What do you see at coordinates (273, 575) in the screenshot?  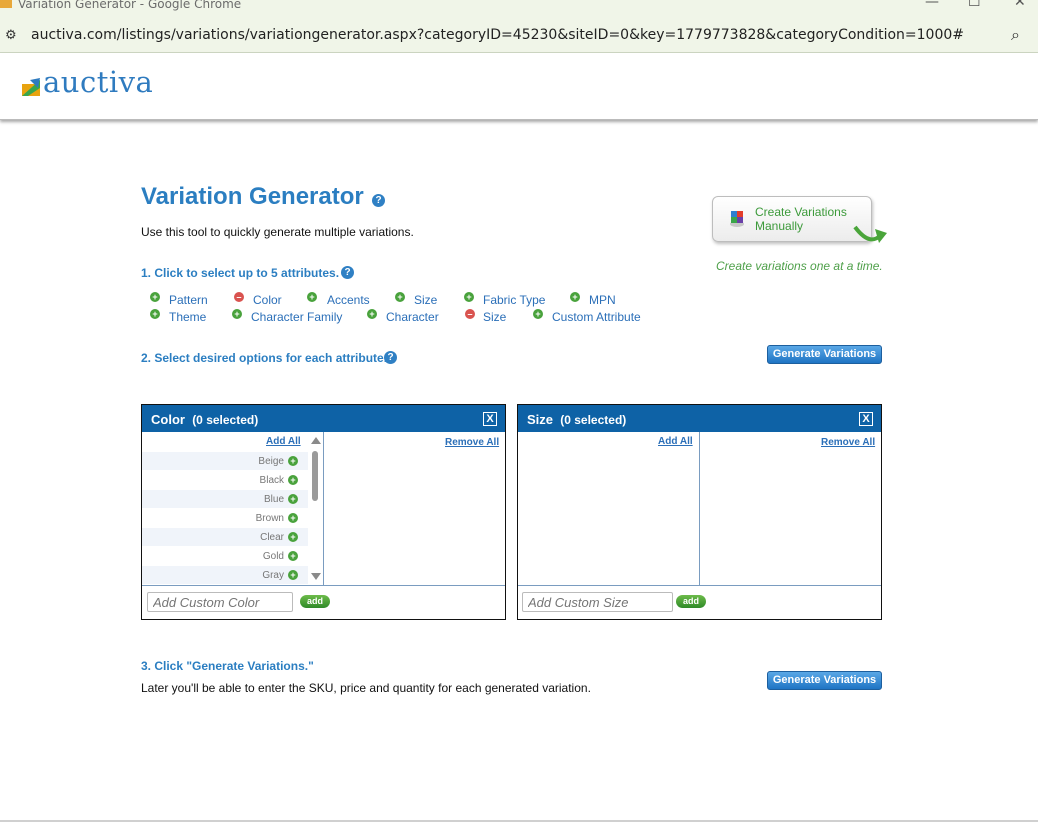 I see `option-label: Gray` at bounding box center [273, 575].